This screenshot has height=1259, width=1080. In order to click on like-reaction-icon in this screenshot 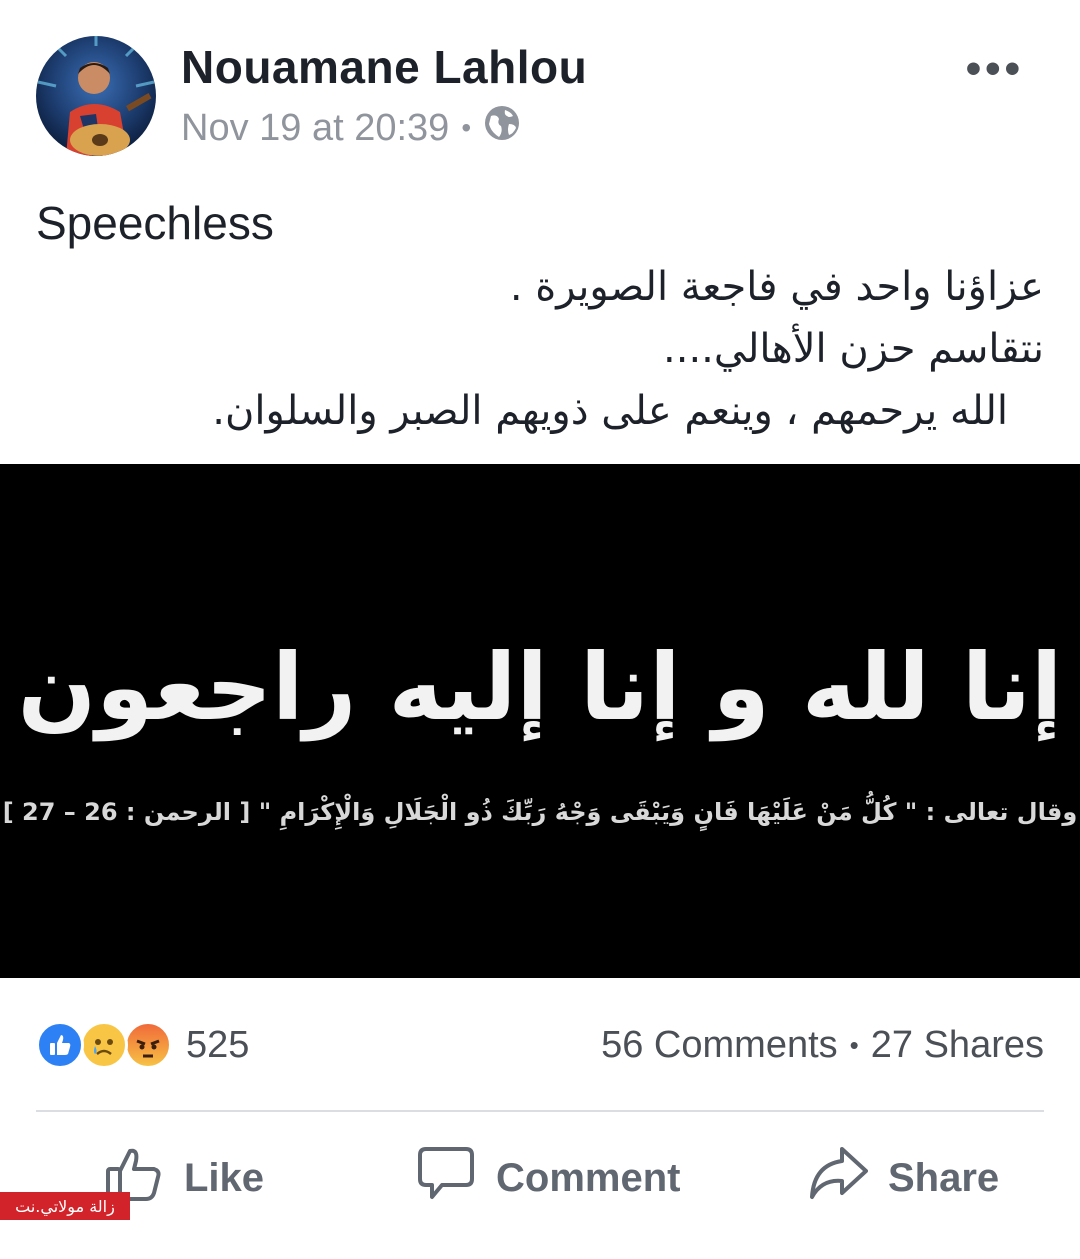, I will do `click(60, 1045)`.